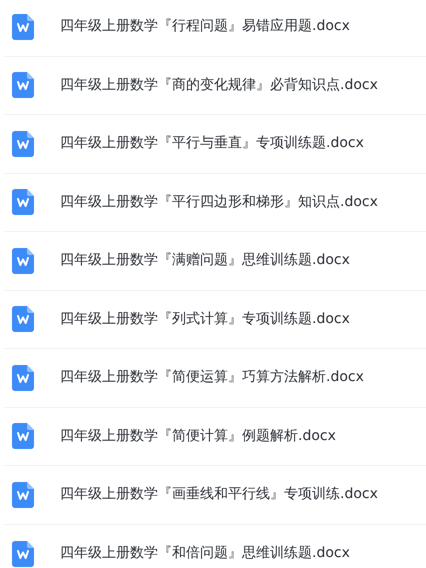 The height and width of the screenshot is (568, 426). What do you see at coordinates (205, 26) in the screenshot?
I see `file-name: 四年级上册数学『行程问题』易错应用题.docx` at bounding box center [205, 26].